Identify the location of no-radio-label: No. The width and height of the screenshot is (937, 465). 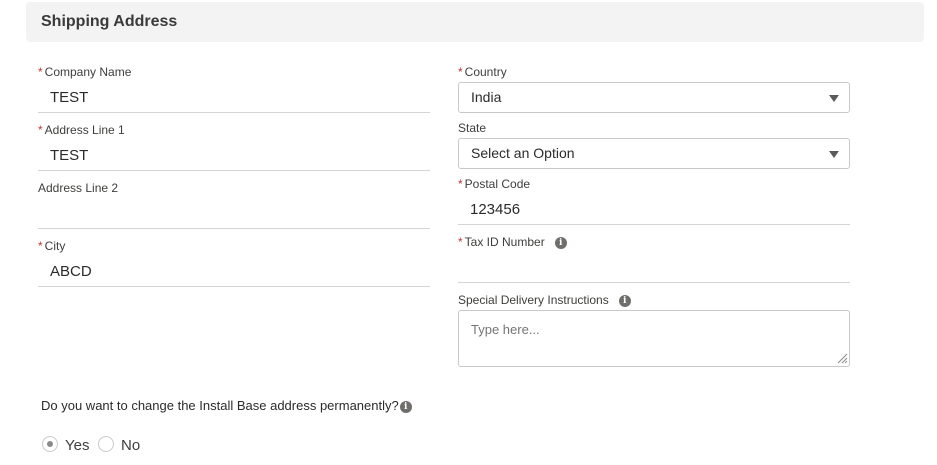
(130, 445).